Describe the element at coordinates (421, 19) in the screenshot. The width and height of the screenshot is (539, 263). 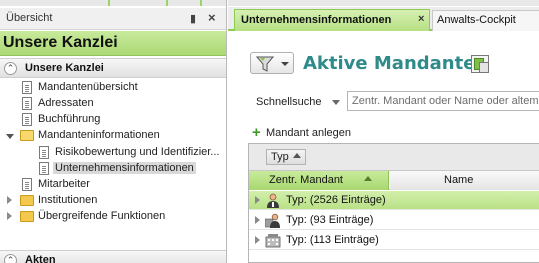
I see `tab-close-icon: ×` at that location.